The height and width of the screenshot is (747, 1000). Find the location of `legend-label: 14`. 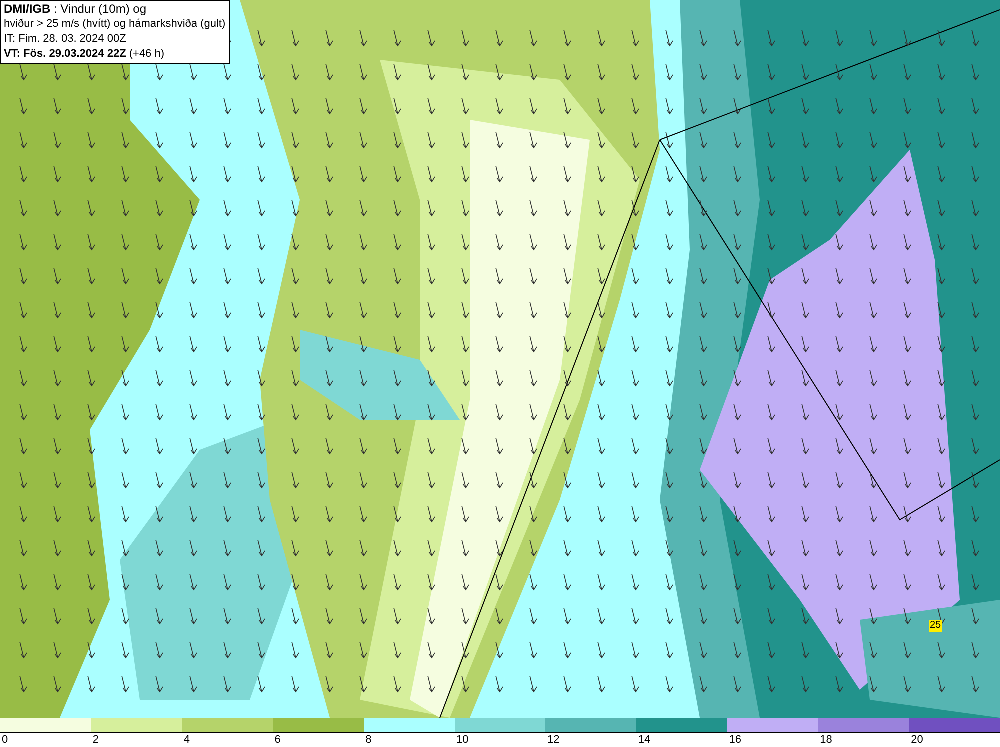

legend-label: 14 is located at coordinates (644, 740).